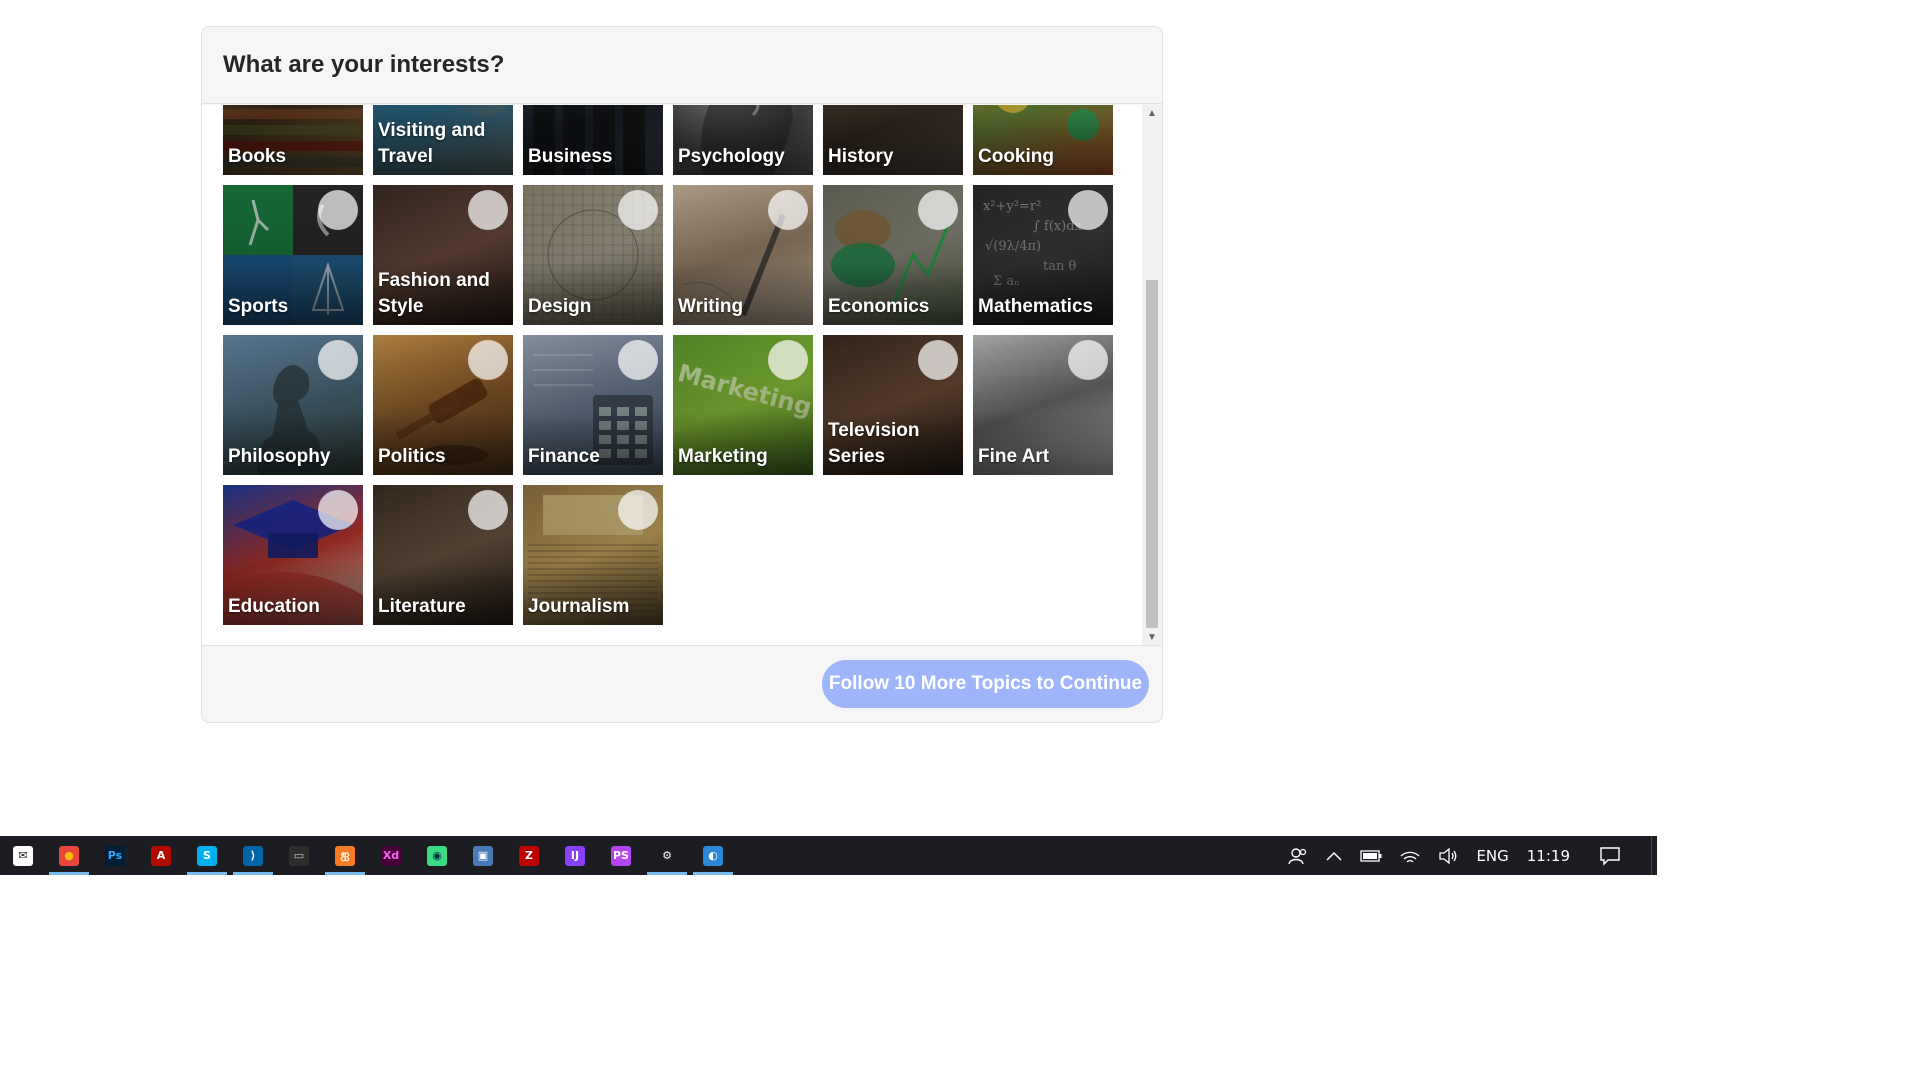 This screenshot has width=1920, height=1080. I want to click on topic-tile-philosophy: Philosophy, so click(293, 405).